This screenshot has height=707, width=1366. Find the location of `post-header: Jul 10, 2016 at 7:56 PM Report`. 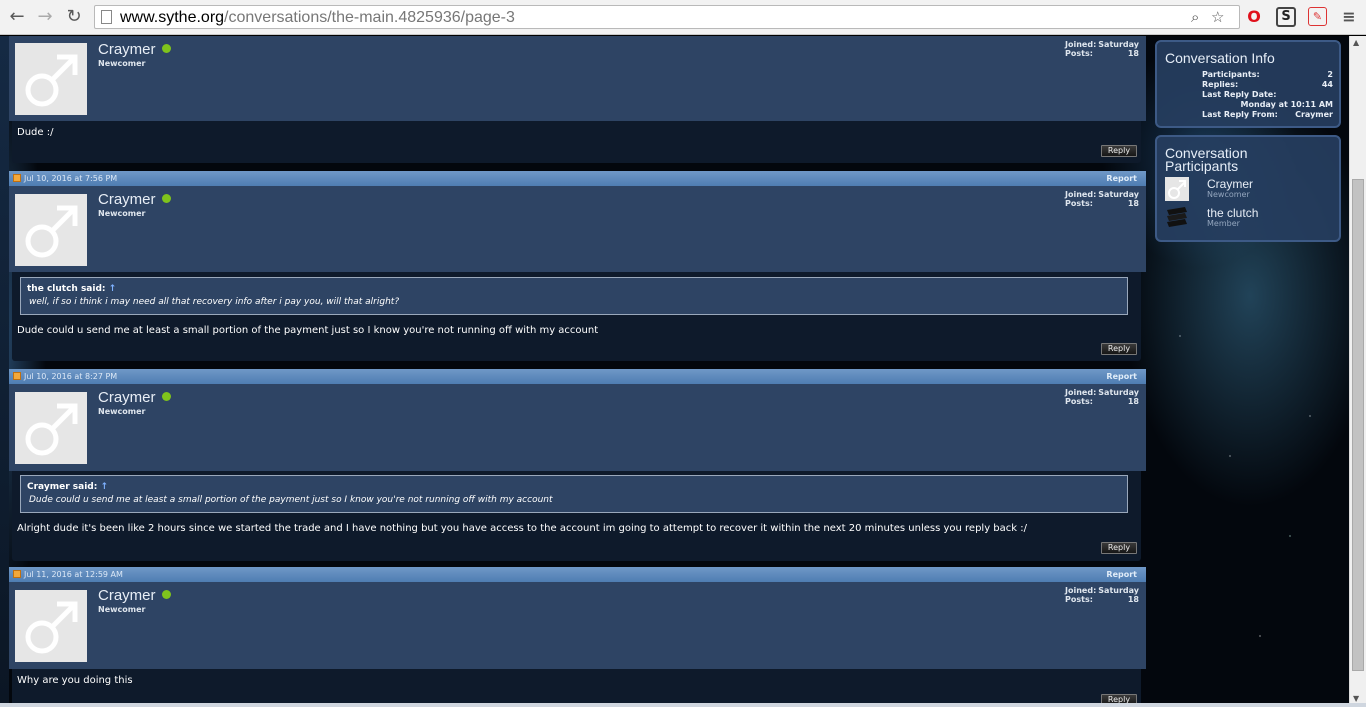

post-header: Jul 10, 2016 at 7:56 PM Report is located at coordinates (577, 178).